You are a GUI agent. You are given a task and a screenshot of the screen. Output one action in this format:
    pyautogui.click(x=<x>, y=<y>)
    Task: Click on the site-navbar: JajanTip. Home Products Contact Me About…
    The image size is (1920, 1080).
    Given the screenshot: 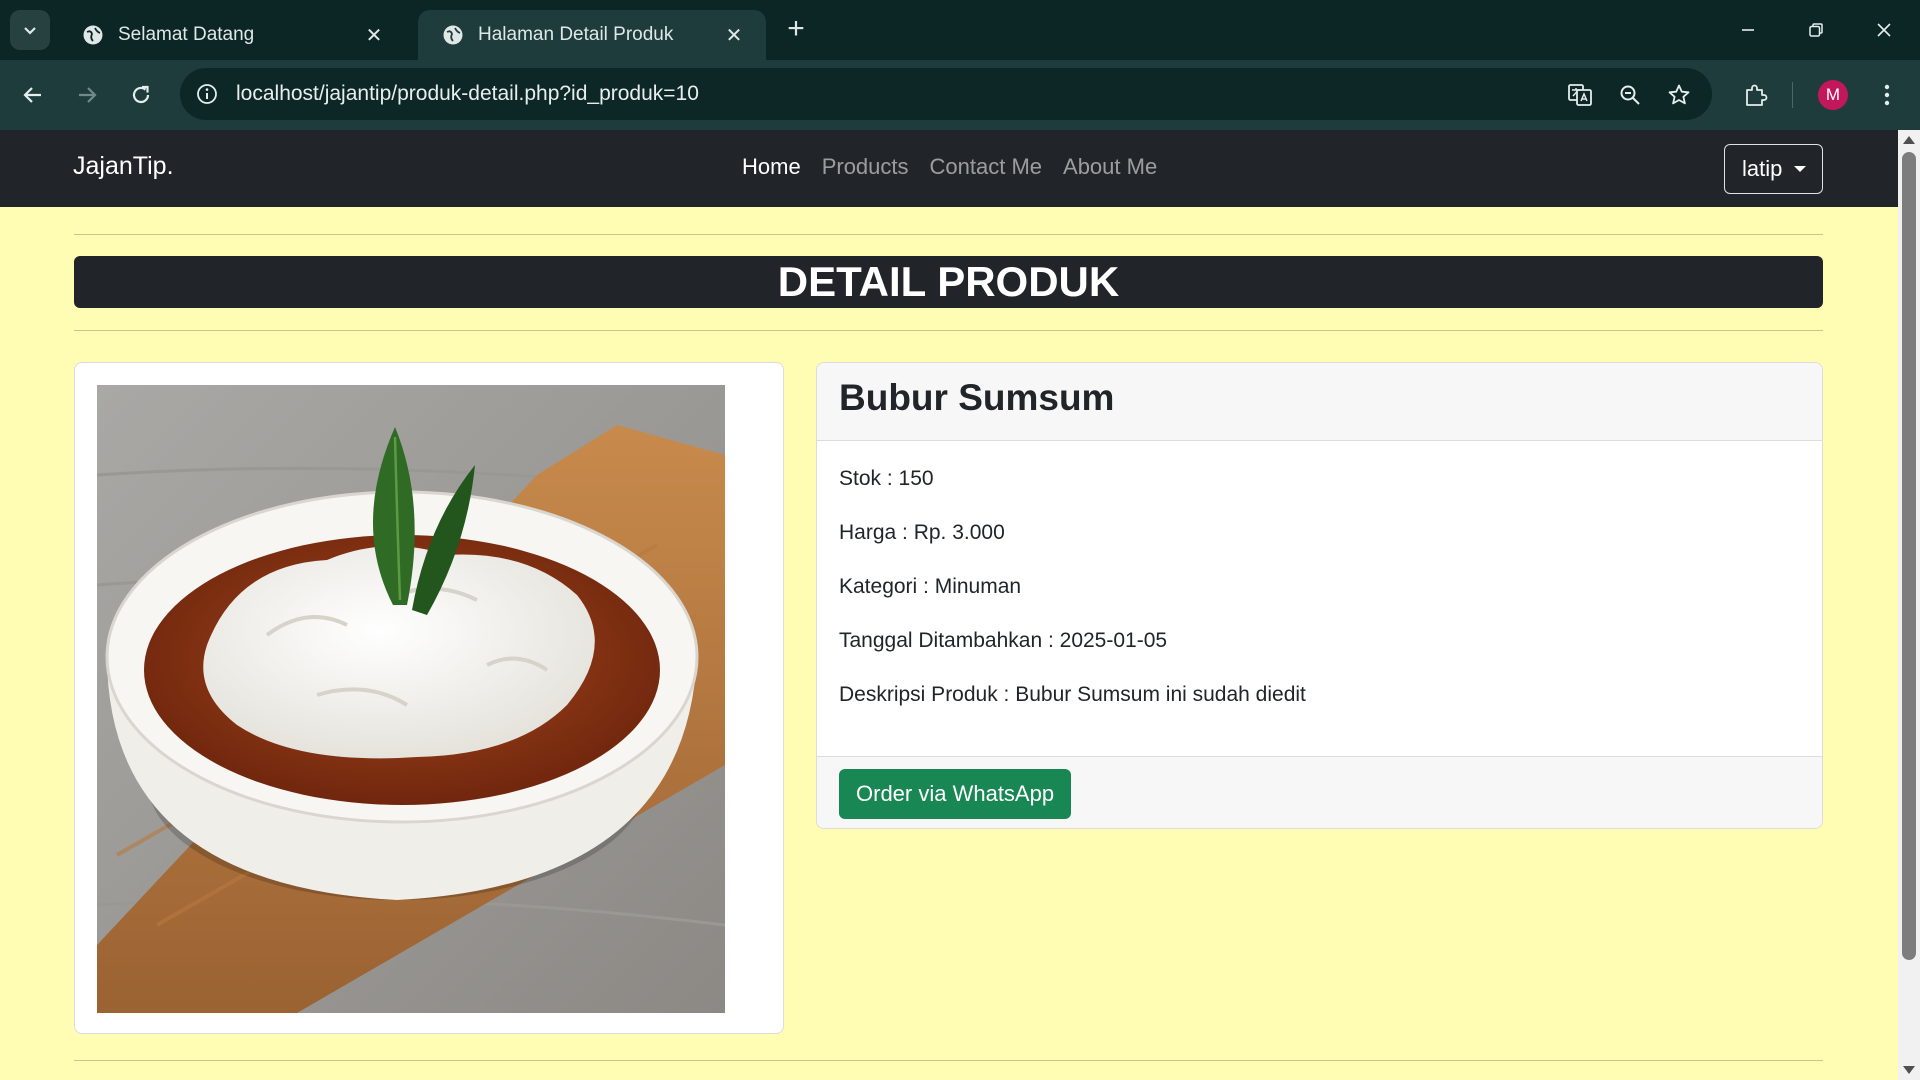 What is the action you would take?
    pyautogui.click(x=949, y=168)
    